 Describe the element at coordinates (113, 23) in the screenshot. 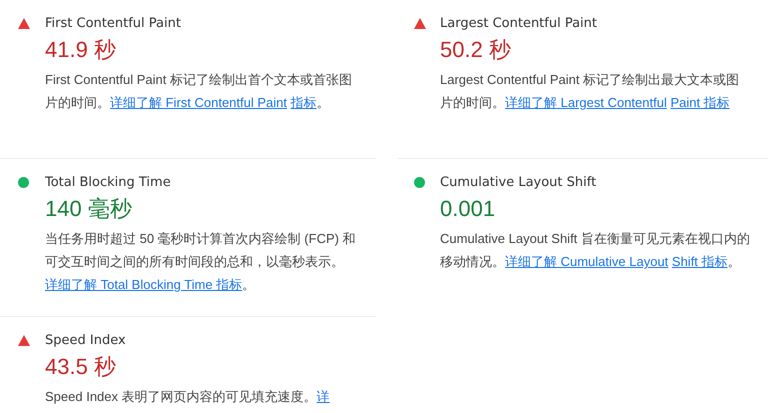

I see `metric-title: First Contentful Paint` at that location.